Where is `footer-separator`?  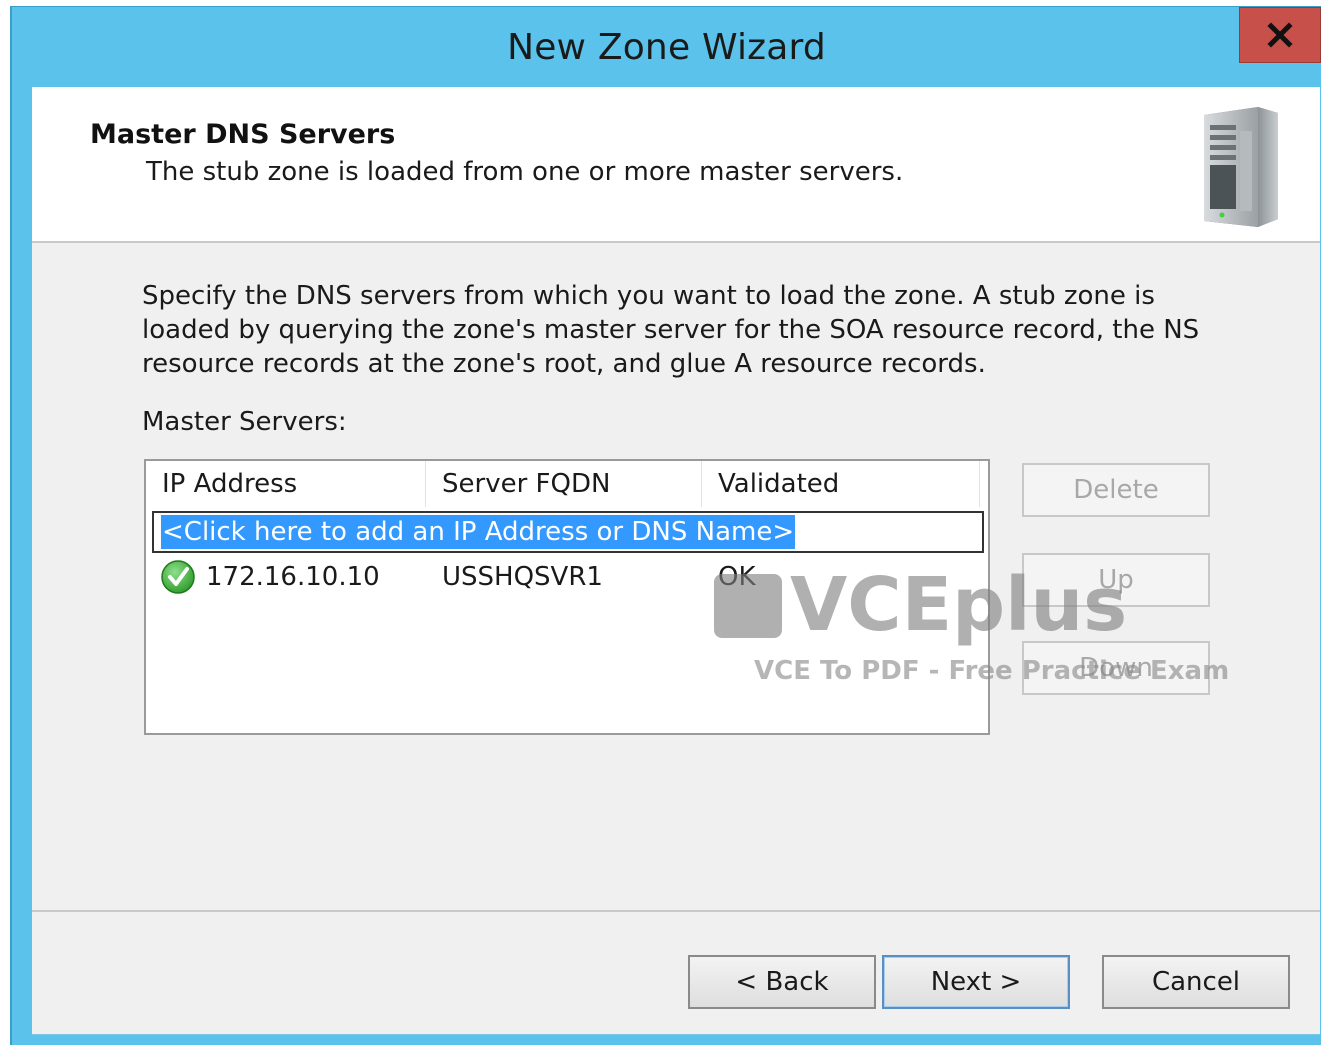
footer-separator is located at coordinates (676, 911).